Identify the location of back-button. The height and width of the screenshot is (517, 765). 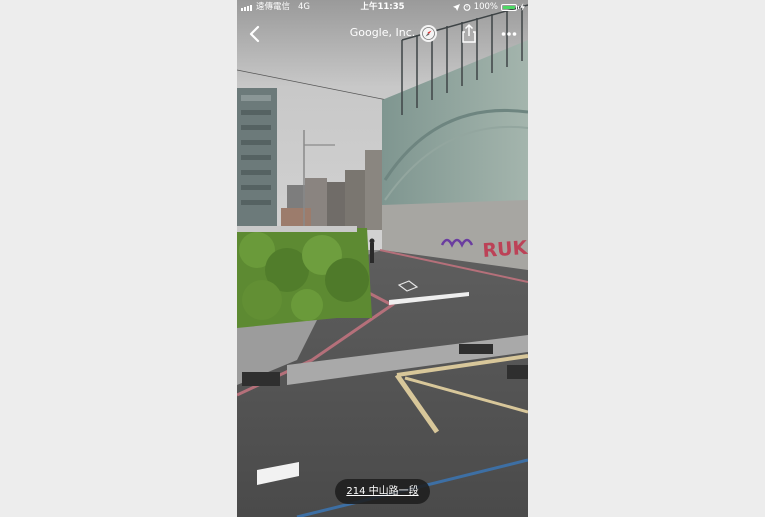
(255, 34).